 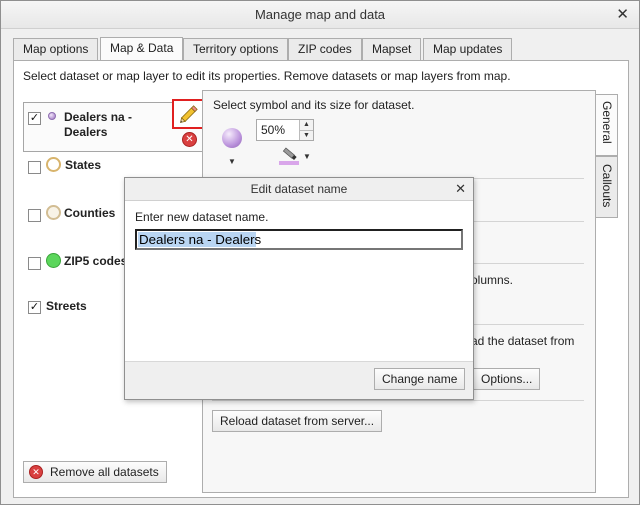 I want to click on tan-ring-icon, so click(x=53, y=212).